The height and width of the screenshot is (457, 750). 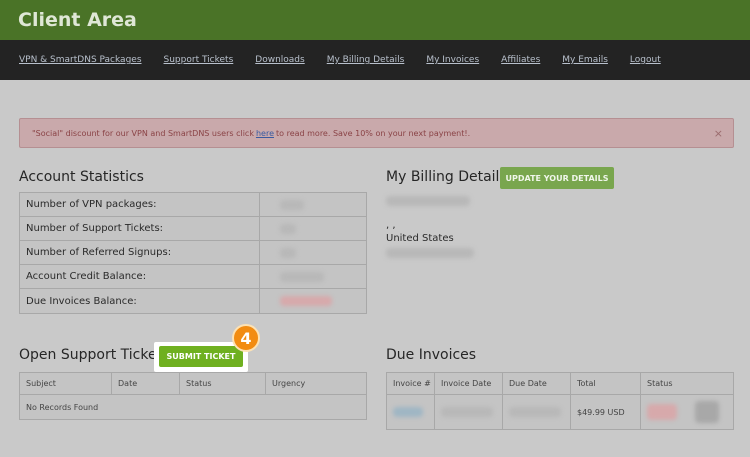 What do you see at coordinates (193, 407) in the screenshot?
I see `table-row: No Records Found` at bounding box center [193, 407].